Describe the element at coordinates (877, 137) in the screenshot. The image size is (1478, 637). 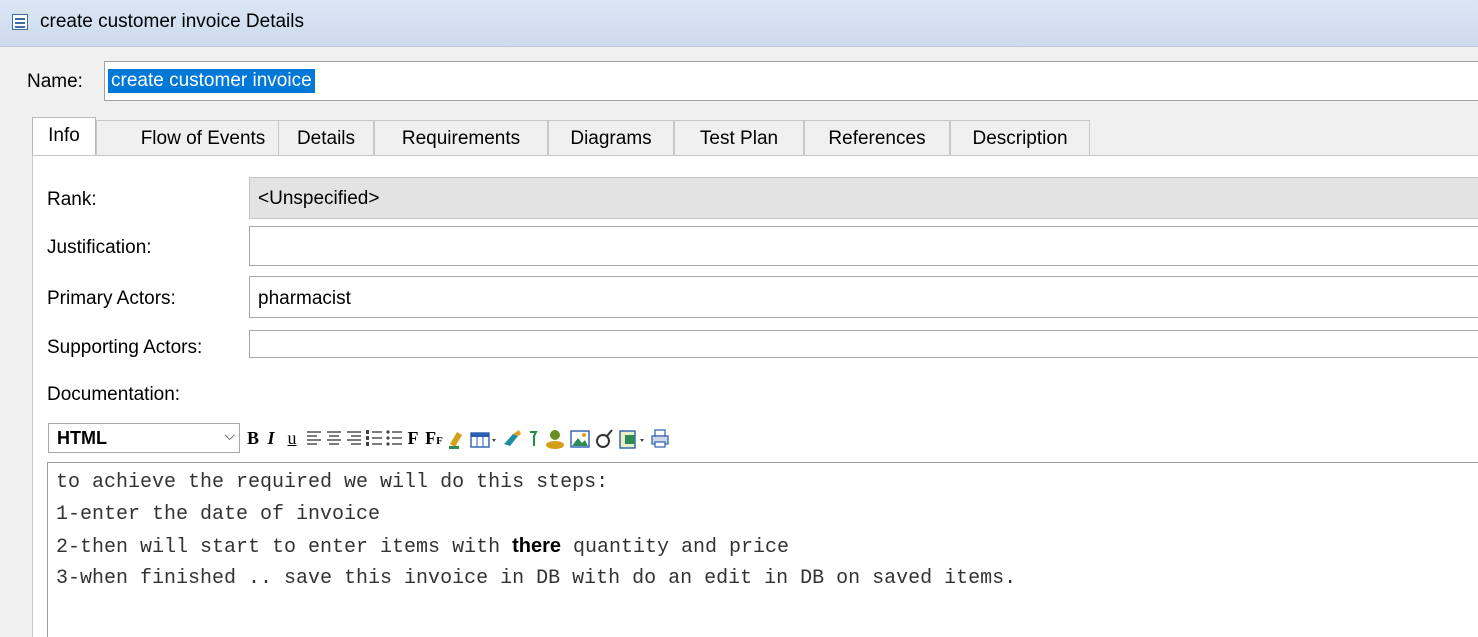
I see `tab-references: References` at that location.